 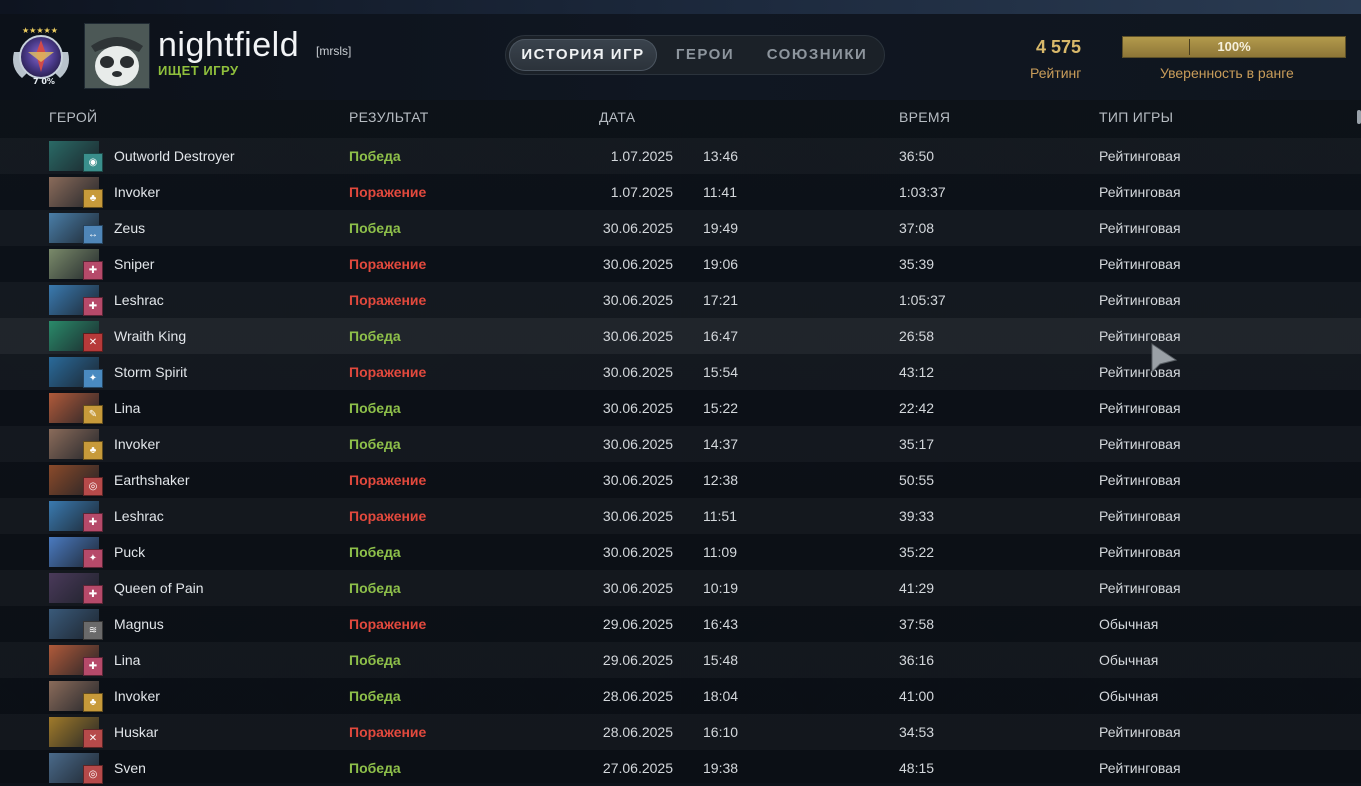 I want to click on match-time: 14:37, so click(x=721, y=444).